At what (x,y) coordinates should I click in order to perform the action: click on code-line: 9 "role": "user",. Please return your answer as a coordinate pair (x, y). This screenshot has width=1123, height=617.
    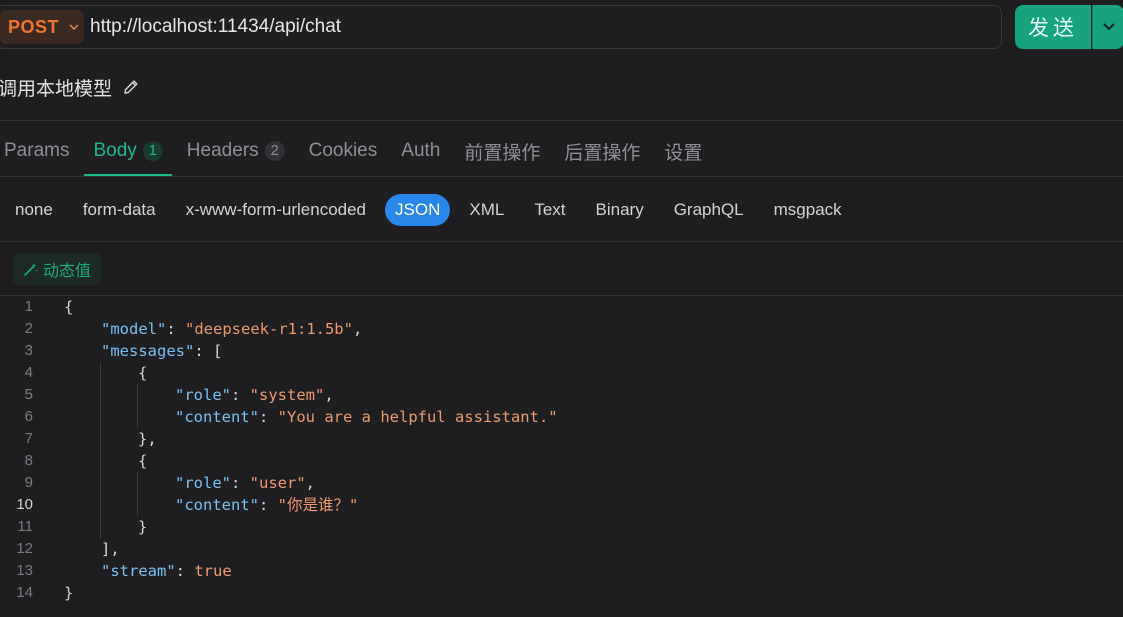
    Looking at the image, I should click on (561, 483).